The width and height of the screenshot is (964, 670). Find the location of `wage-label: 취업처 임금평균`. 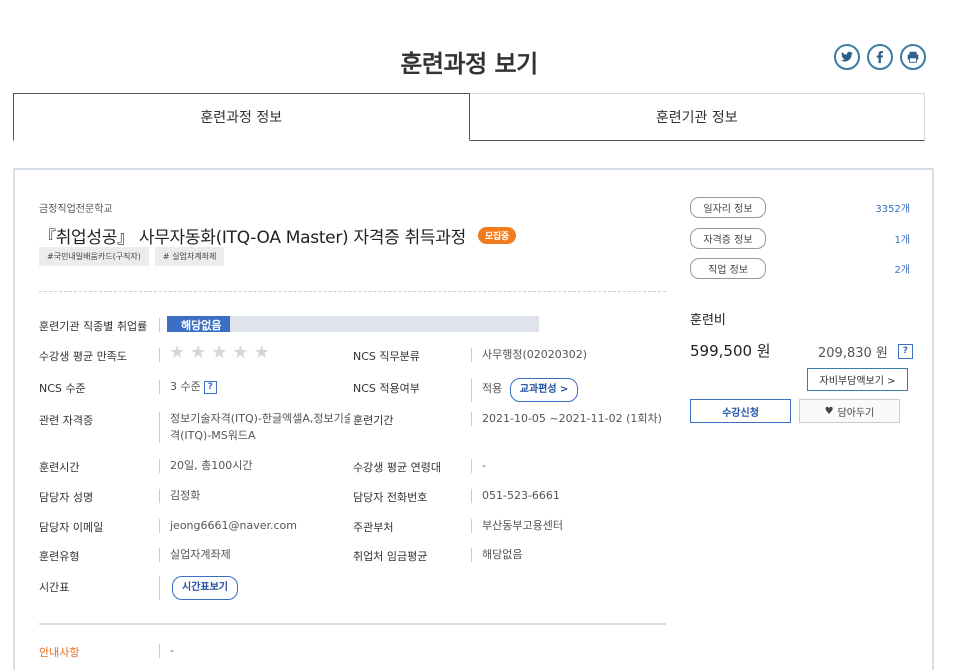

wage-label: 취업처 임금평균 is located at coordinates (390, 556).